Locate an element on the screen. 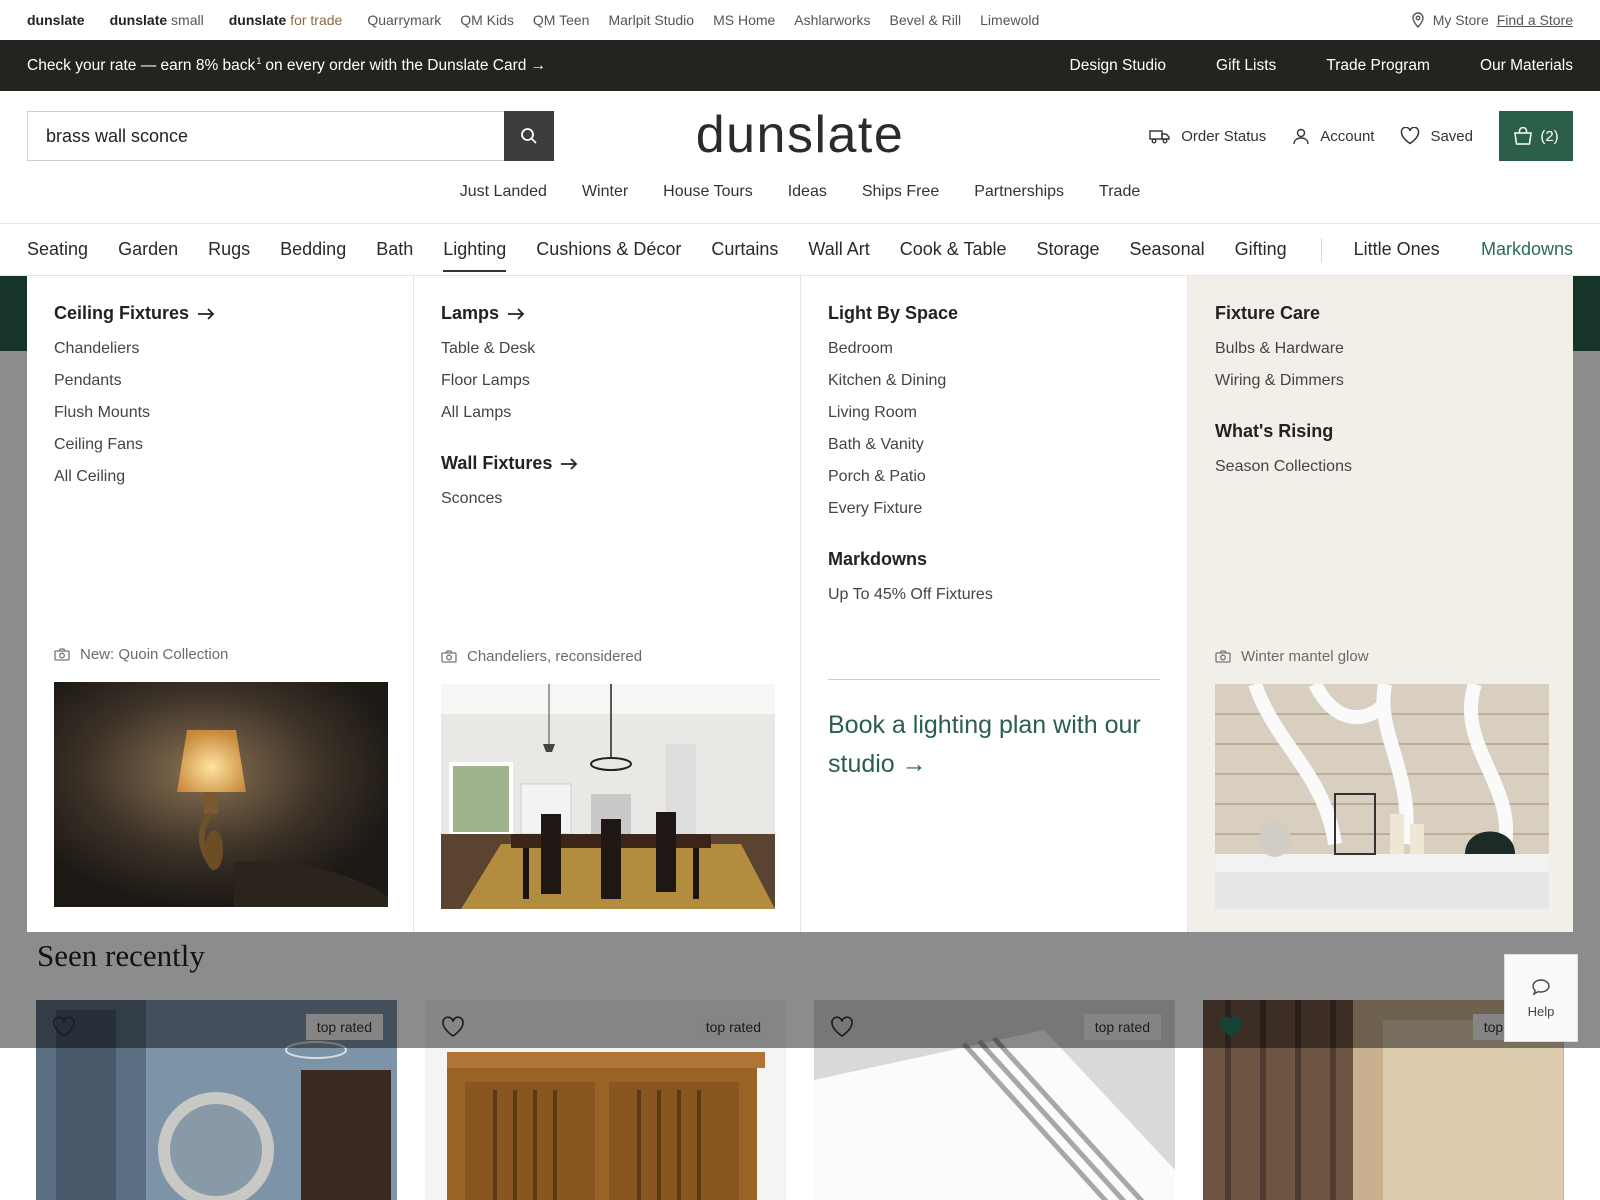 The image size is (1600, 1200). category-cook-table: Cook & Table is located at coordinates (953, 250).